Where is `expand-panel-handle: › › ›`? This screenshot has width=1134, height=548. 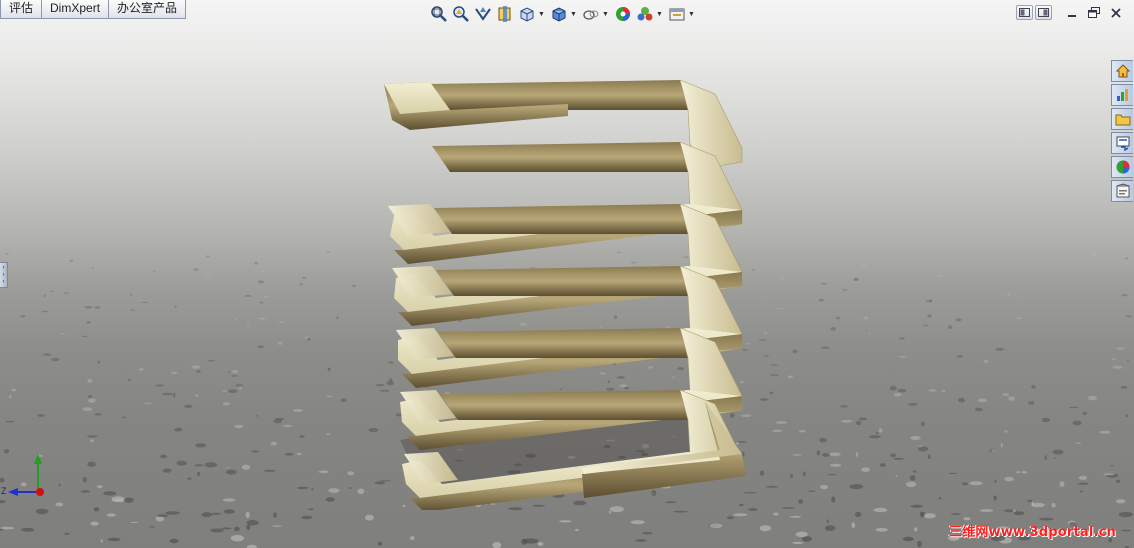 expand-panel-handle: › › › is located at coordinates (4, 275).